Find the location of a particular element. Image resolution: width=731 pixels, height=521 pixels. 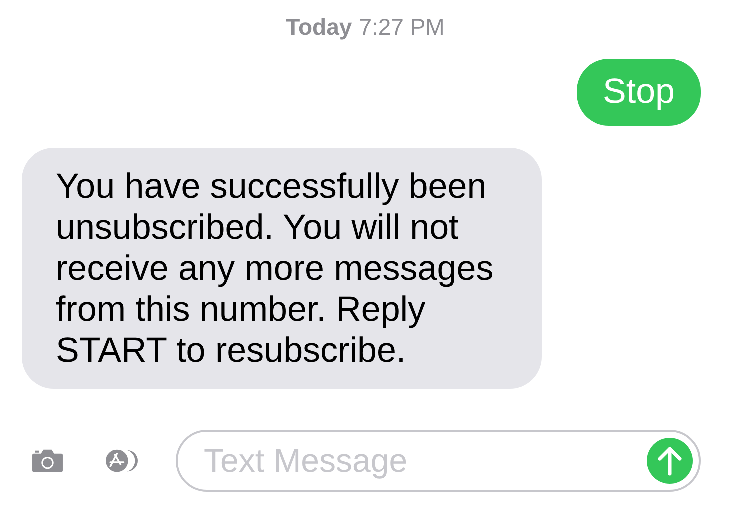

message-field: Text Message is located at coordinates (438, 461).